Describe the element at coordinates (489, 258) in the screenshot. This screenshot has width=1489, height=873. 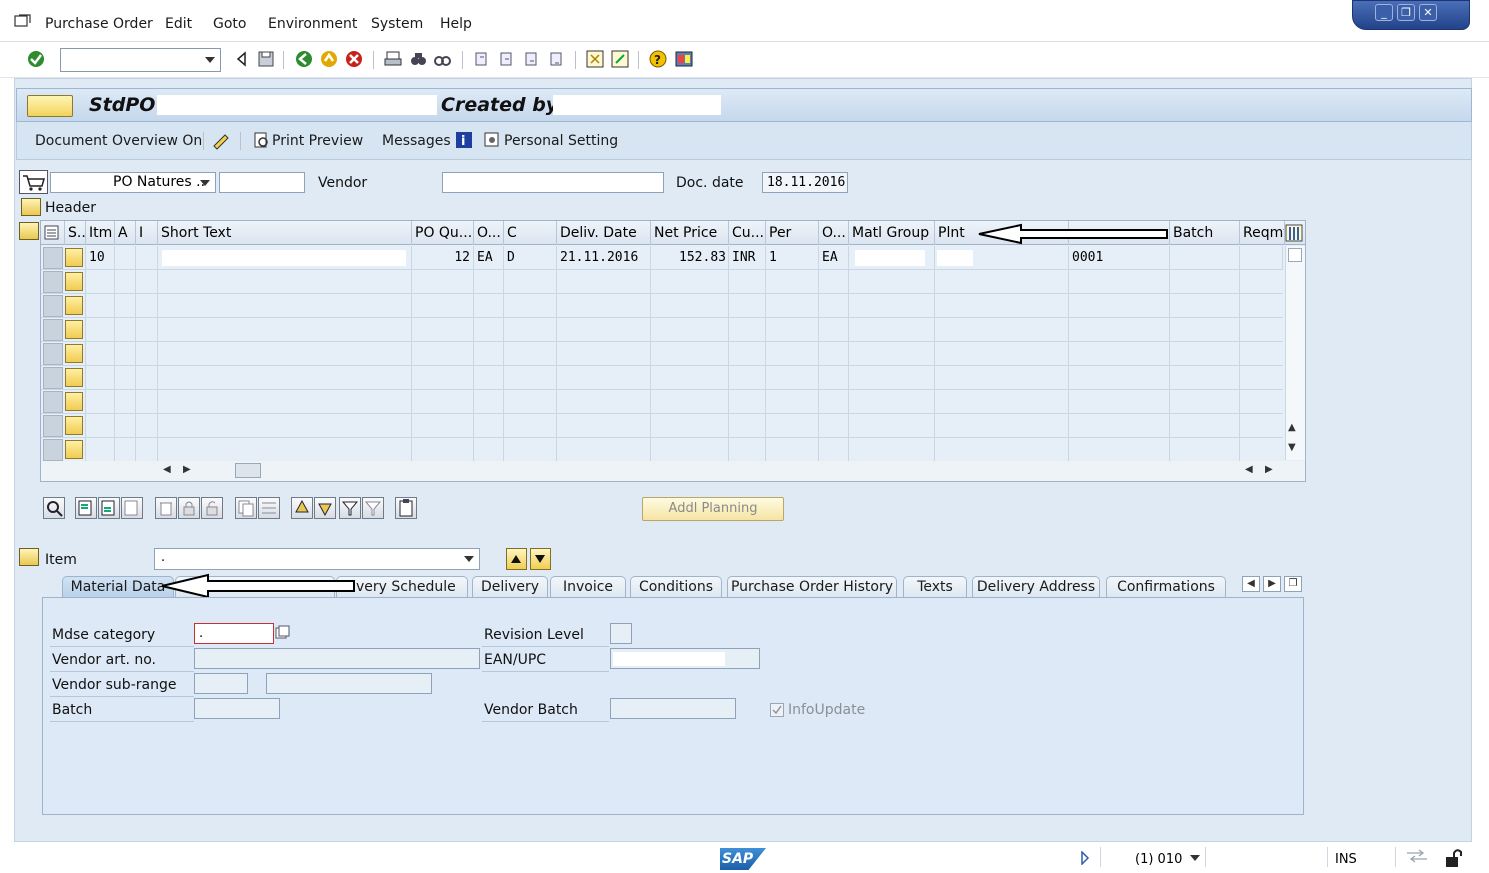
I see `cell-order-unit: EA` at that location.